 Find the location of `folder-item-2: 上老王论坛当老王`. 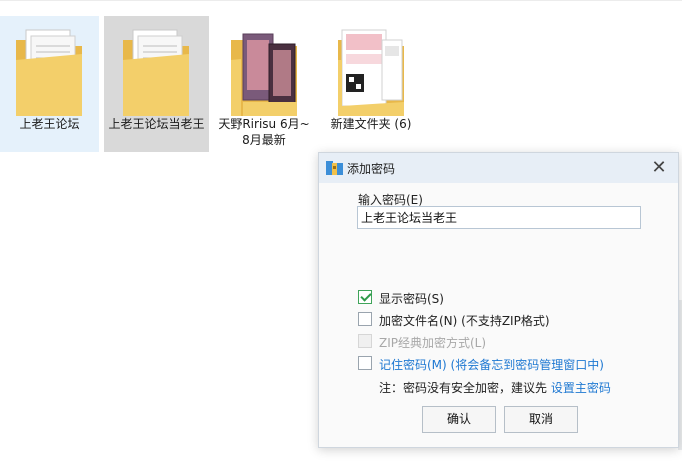

folder-item-2: 上老王论坛当老王 is located at coordinates (156, 84).